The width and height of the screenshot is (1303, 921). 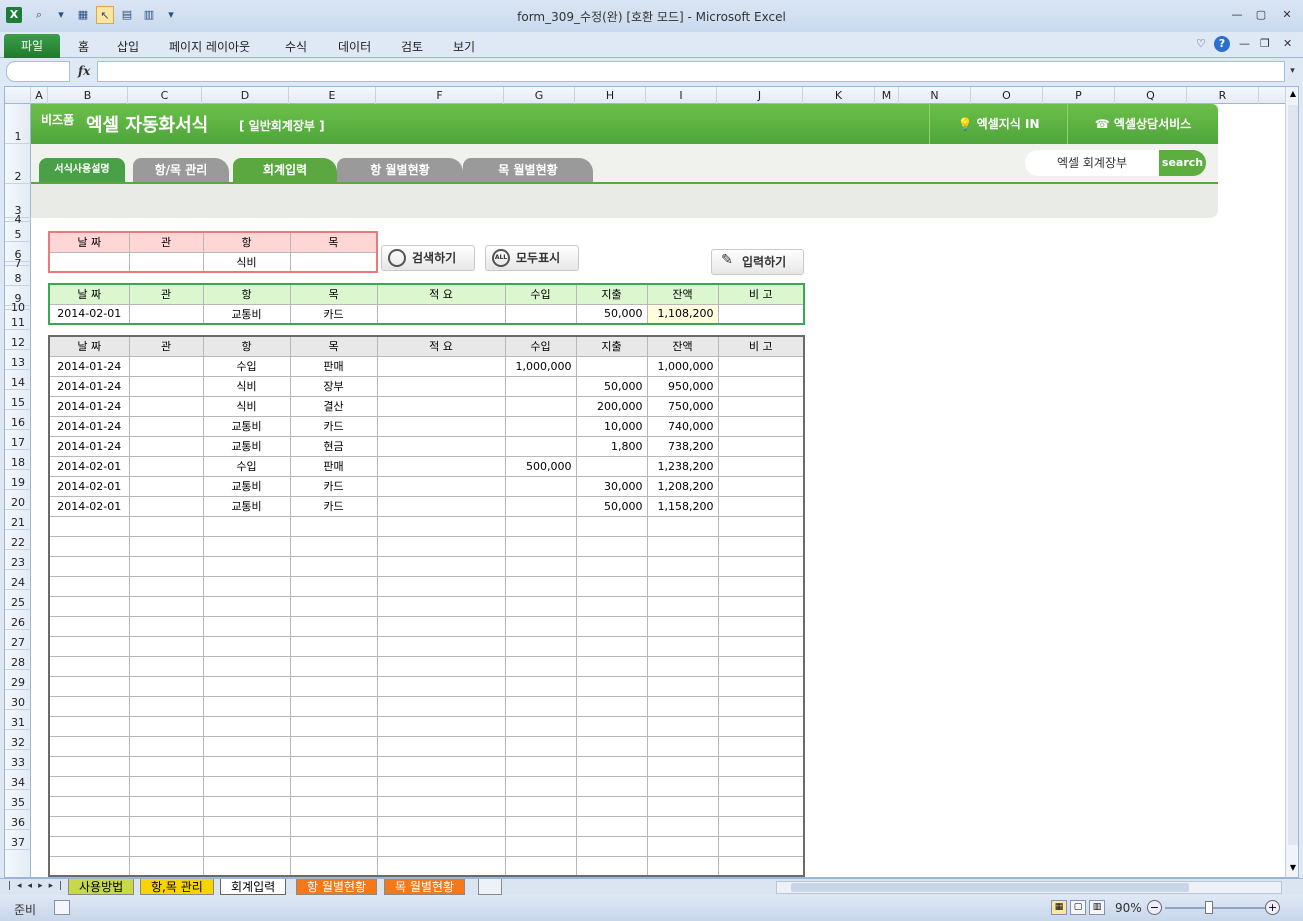 I want to click on row-header: 29, so click(x=18, y=680).